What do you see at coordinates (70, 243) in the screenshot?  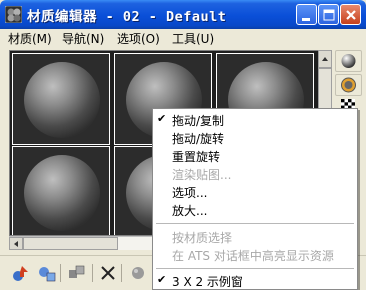 I see `scroll-thumb-horizontal` at bounding box center [70, 243].